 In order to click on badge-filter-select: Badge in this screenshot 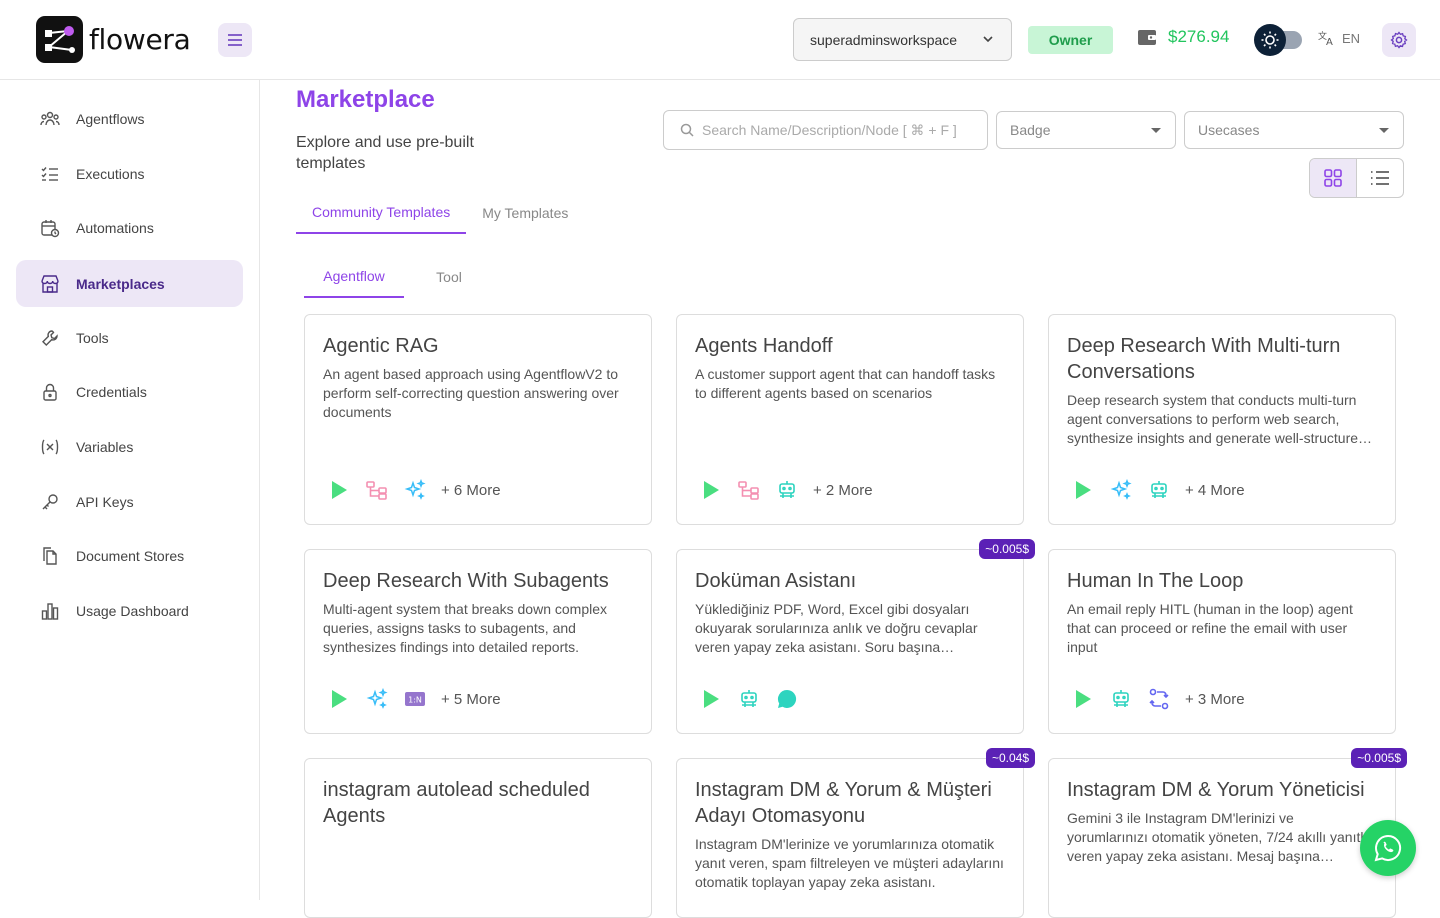, I will do `click(1086, 130)`.